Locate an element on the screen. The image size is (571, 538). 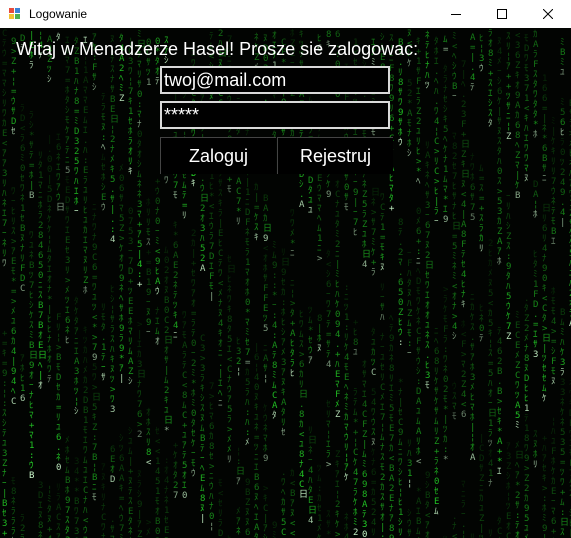
svg-text: A is located at coordinates (239, 182).